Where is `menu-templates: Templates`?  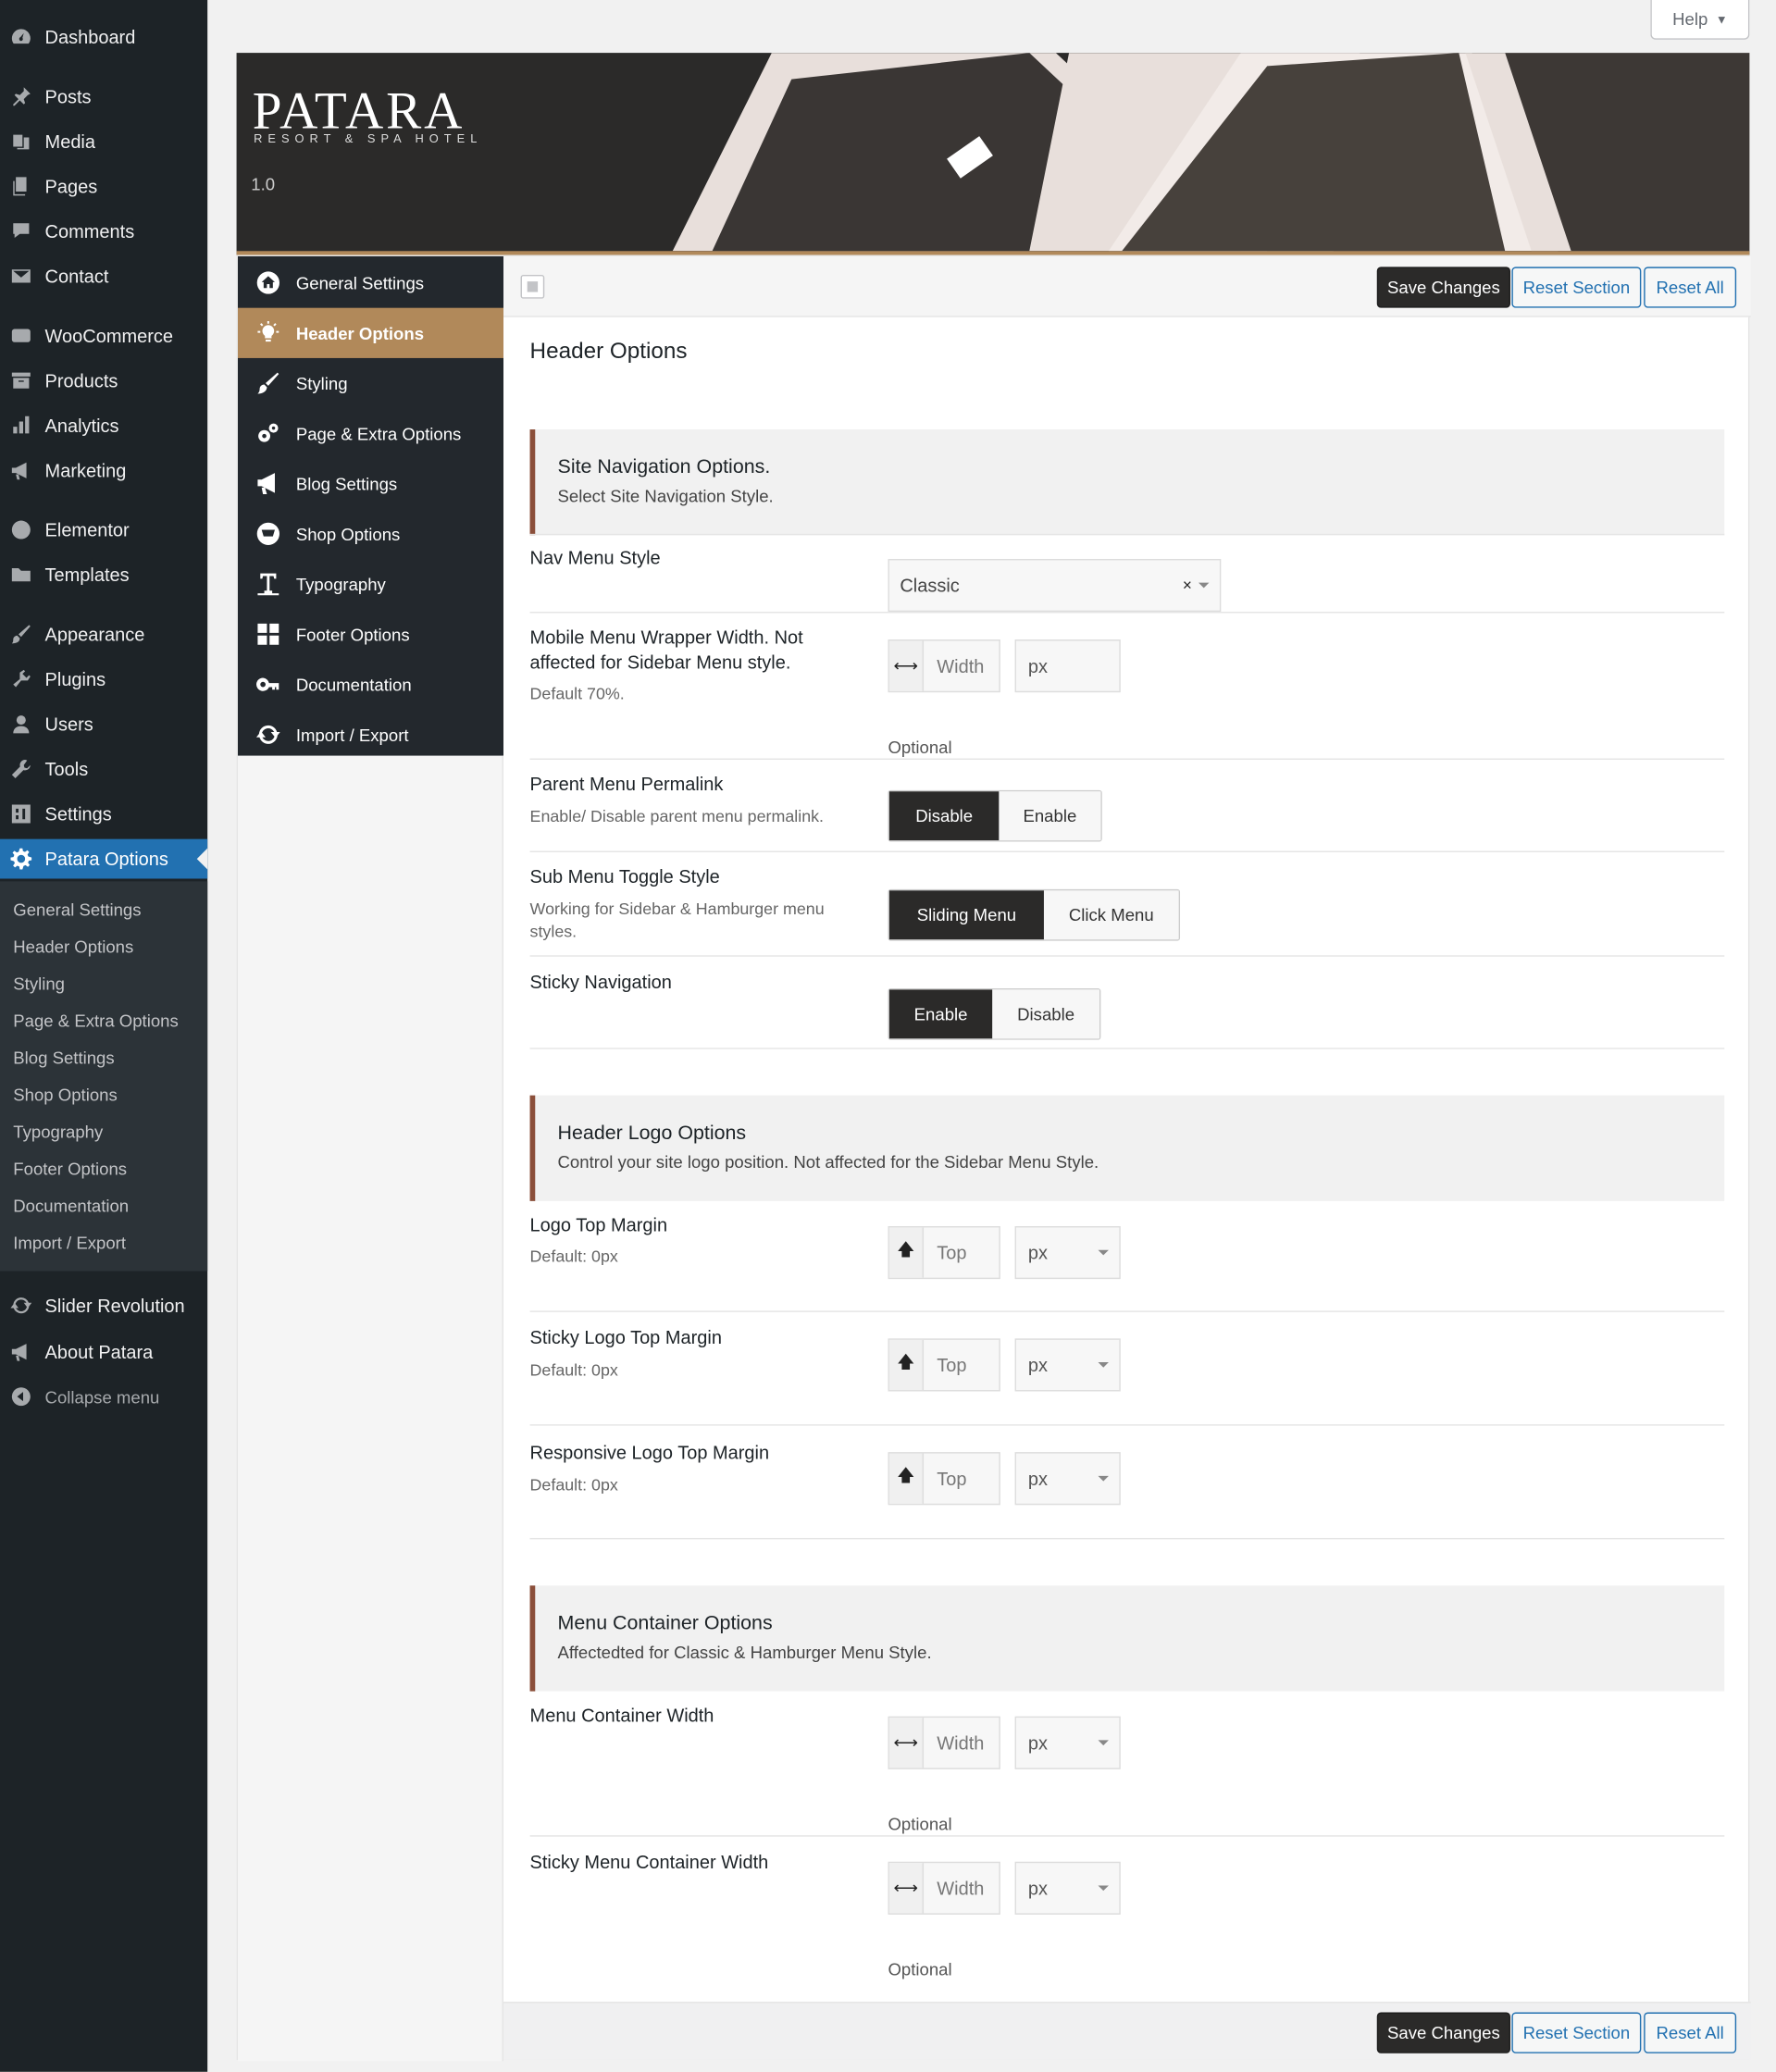
menu-templates: Templates is located at coordinates (103, 575).